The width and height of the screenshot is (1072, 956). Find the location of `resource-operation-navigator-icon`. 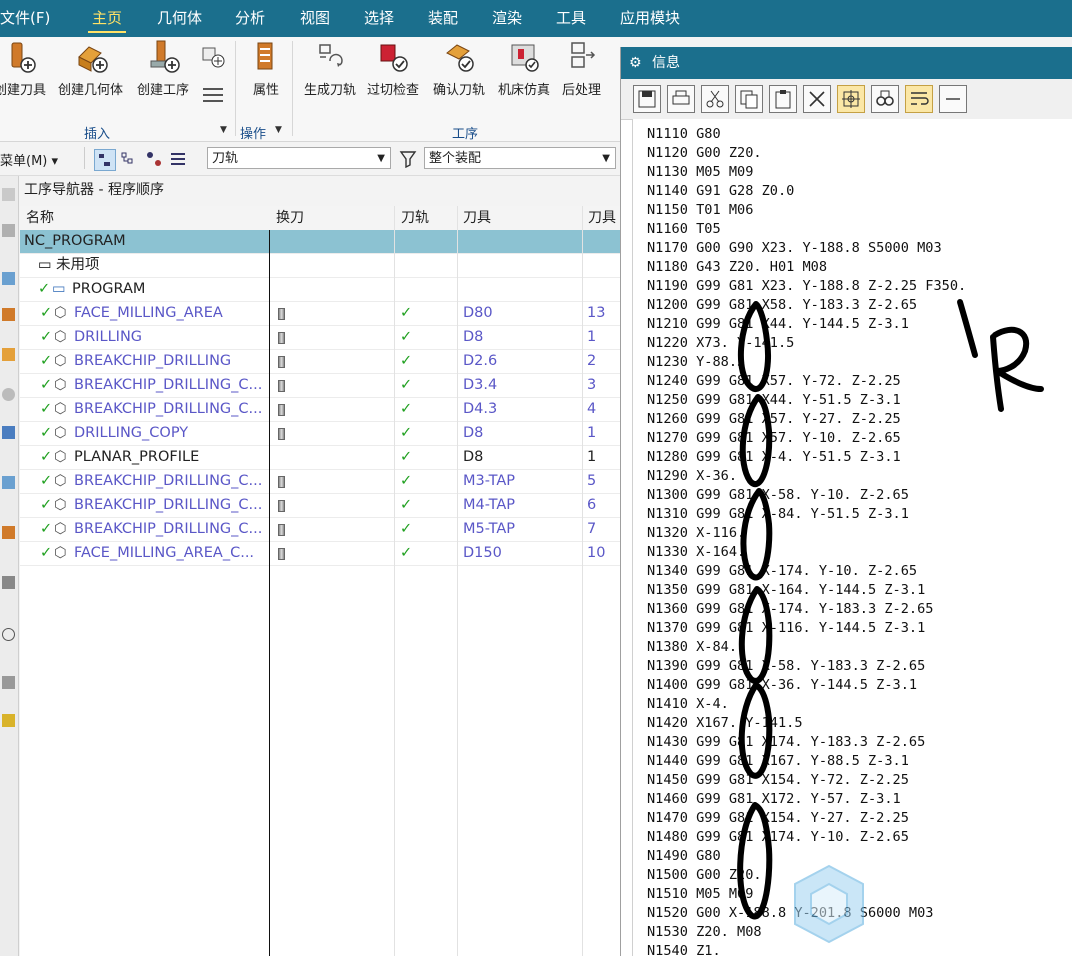

resource-operation-navigator-icon is located at coordinates (8, 314).